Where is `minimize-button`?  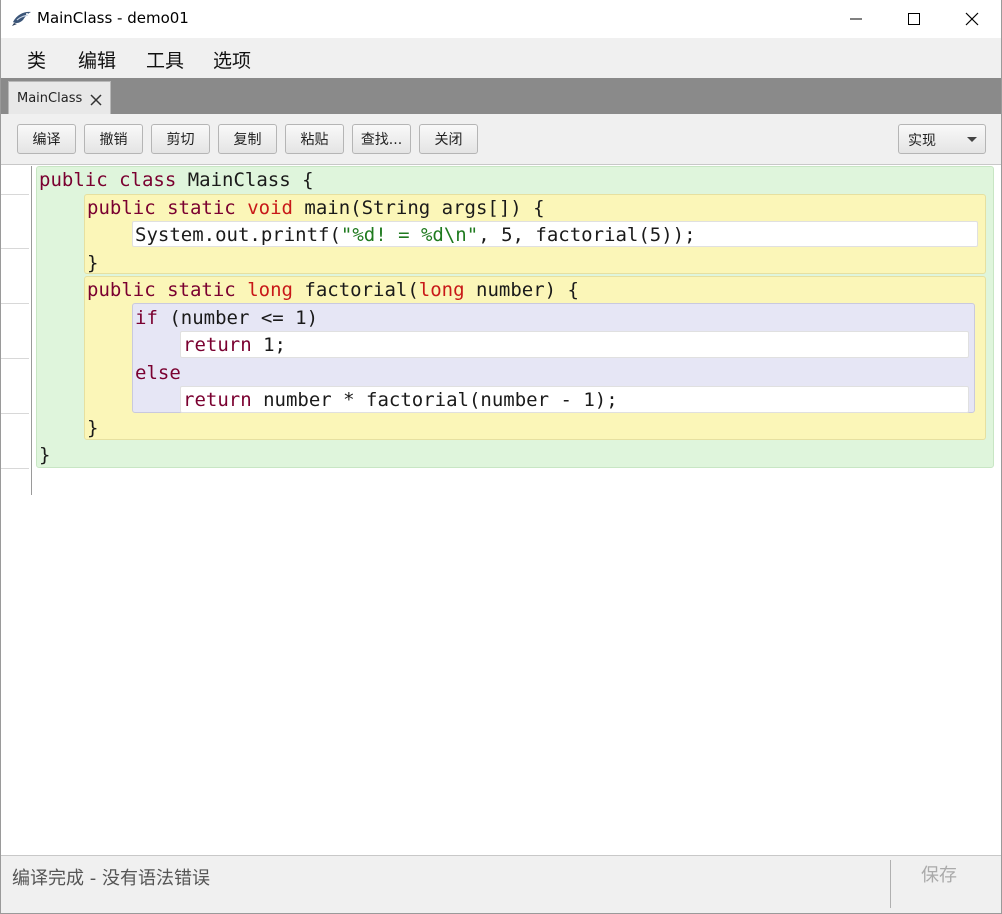
minimize-button is located at coordinates (856, 19).